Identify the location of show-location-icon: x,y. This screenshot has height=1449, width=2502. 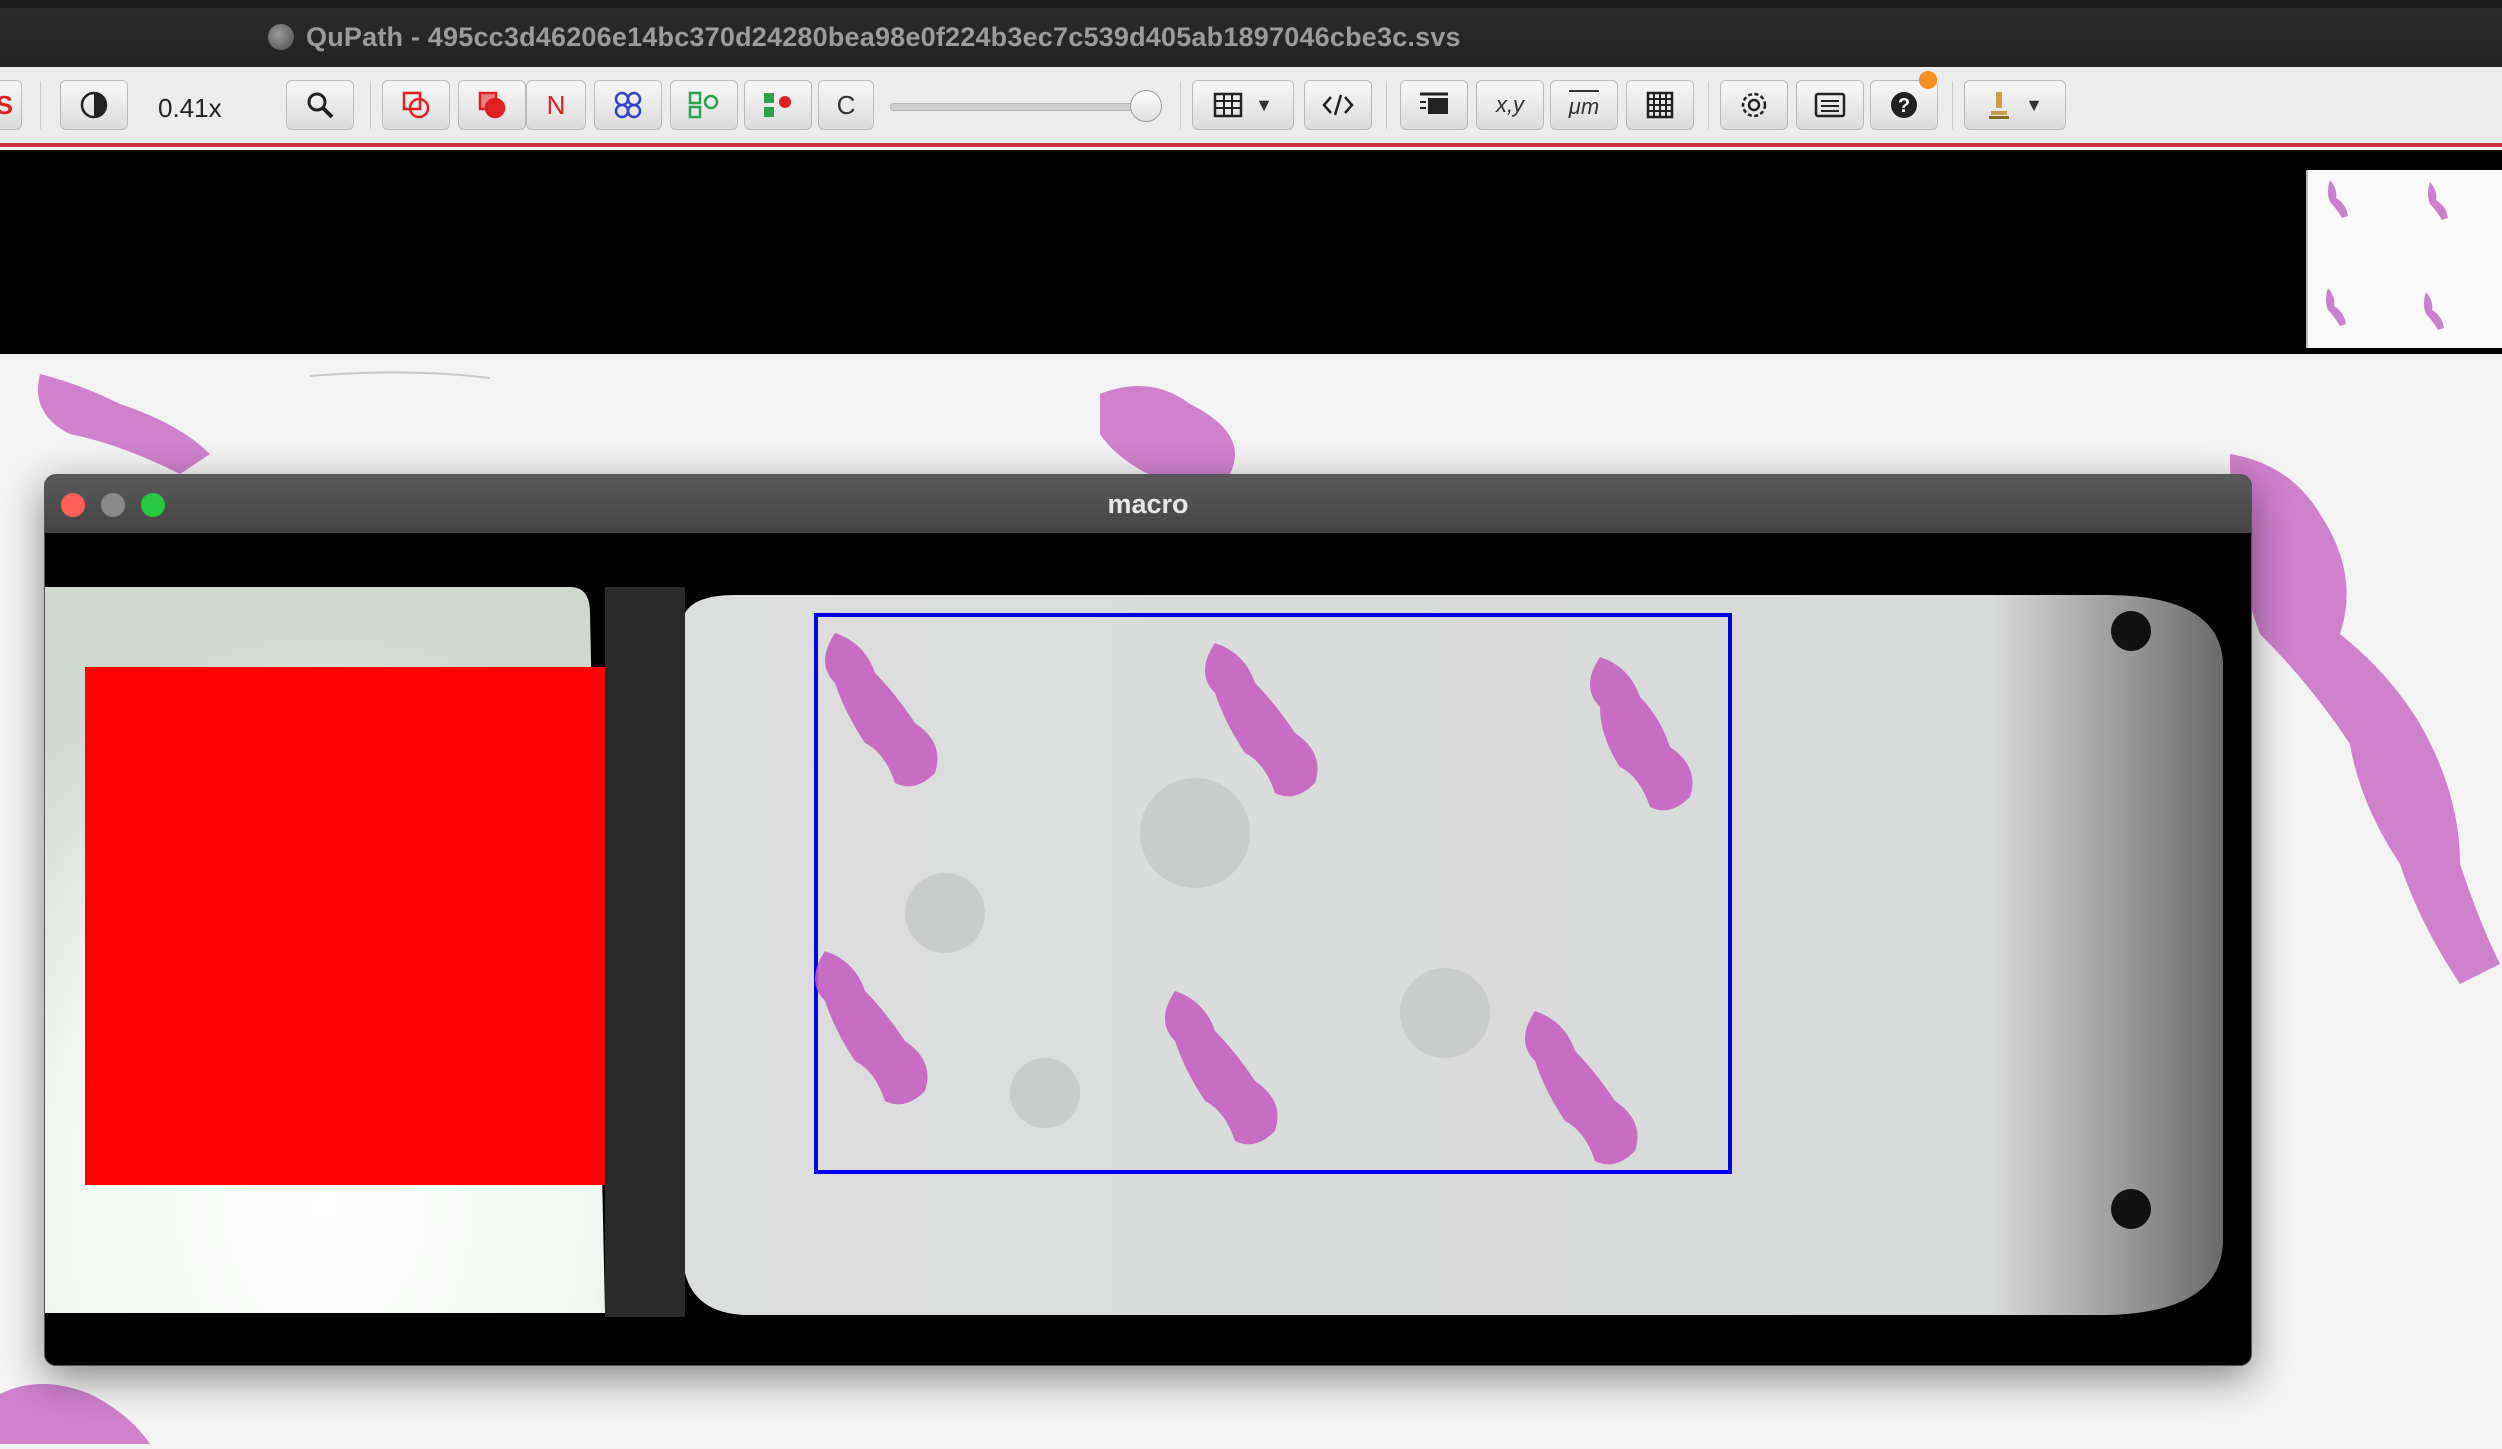
(1510, 104).